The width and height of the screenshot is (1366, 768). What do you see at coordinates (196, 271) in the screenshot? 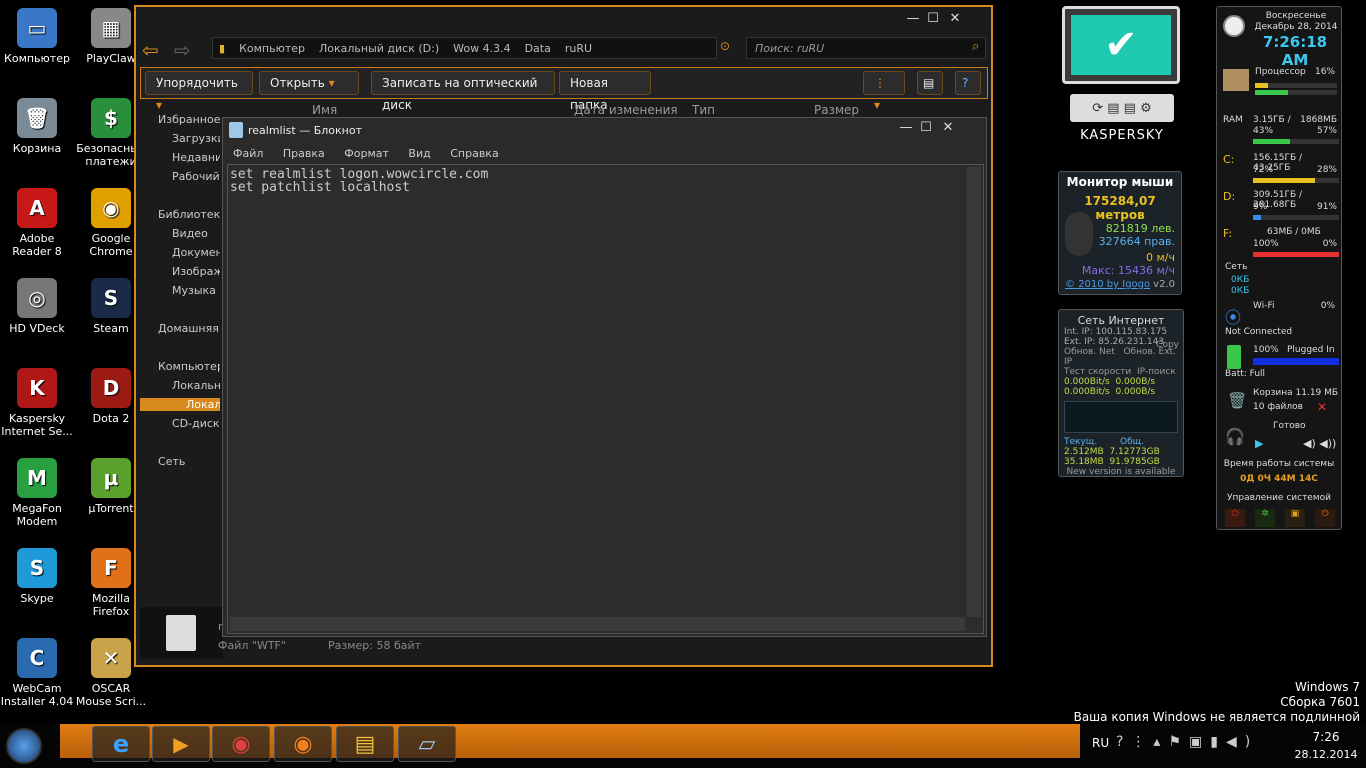
I see `nav-item: Изображения` at bounding box center [196, 271].